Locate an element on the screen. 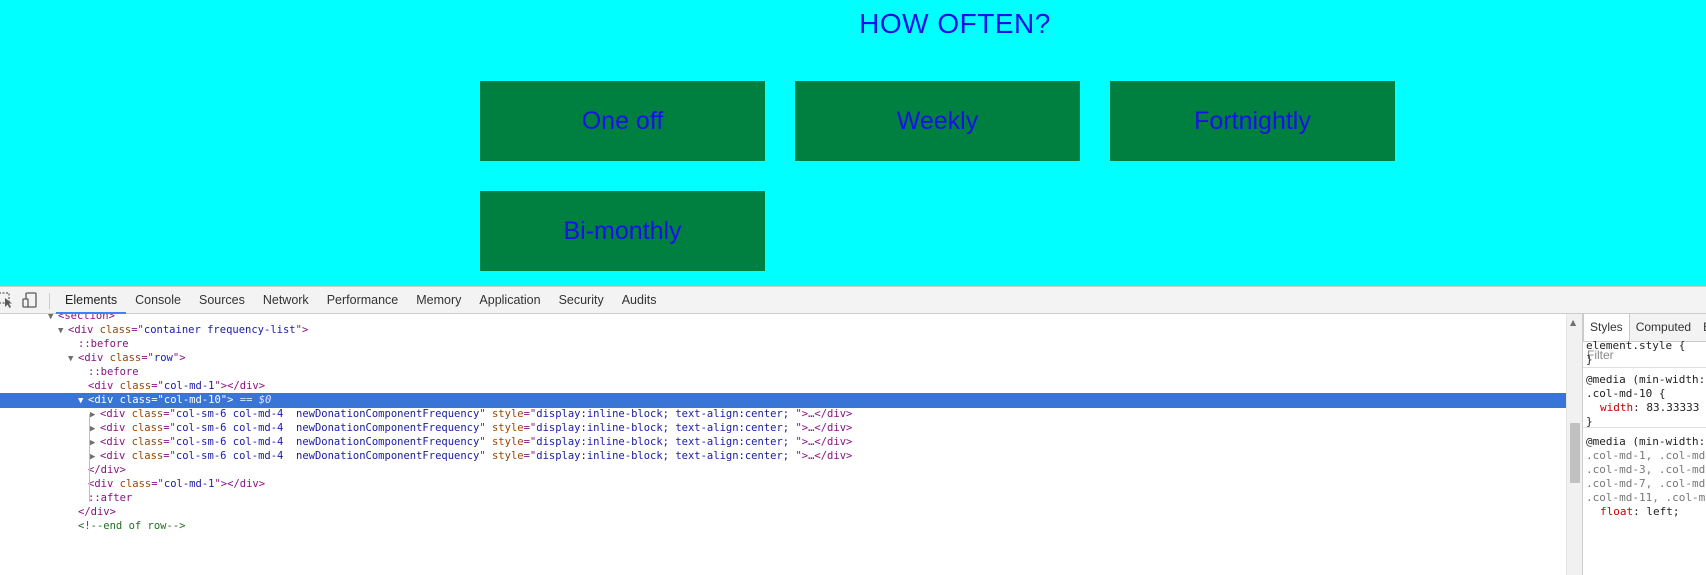 The height and width of the screenshot is (575, 1706). tab-elements: Elements is located at coordinates (91, 300).